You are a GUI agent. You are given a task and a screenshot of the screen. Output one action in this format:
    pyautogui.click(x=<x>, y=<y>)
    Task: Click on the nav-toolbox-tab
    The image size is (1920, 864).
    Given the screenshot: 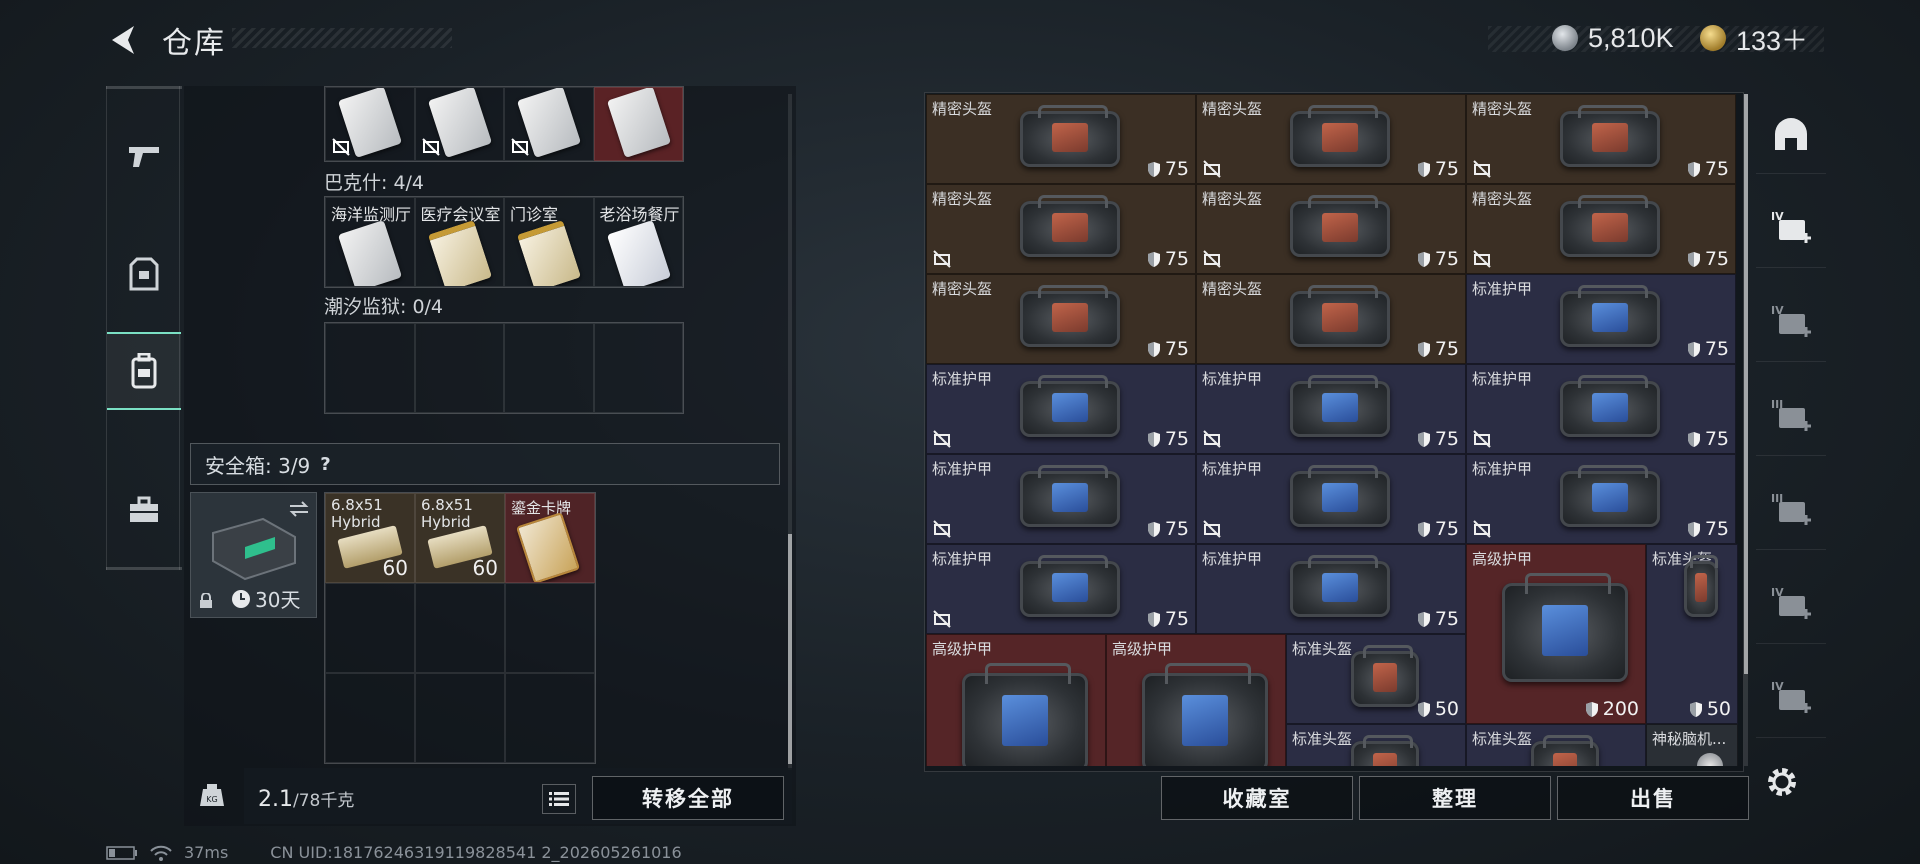 What is the action you would take?
    pyautogui.click(x=144, y=510)
    